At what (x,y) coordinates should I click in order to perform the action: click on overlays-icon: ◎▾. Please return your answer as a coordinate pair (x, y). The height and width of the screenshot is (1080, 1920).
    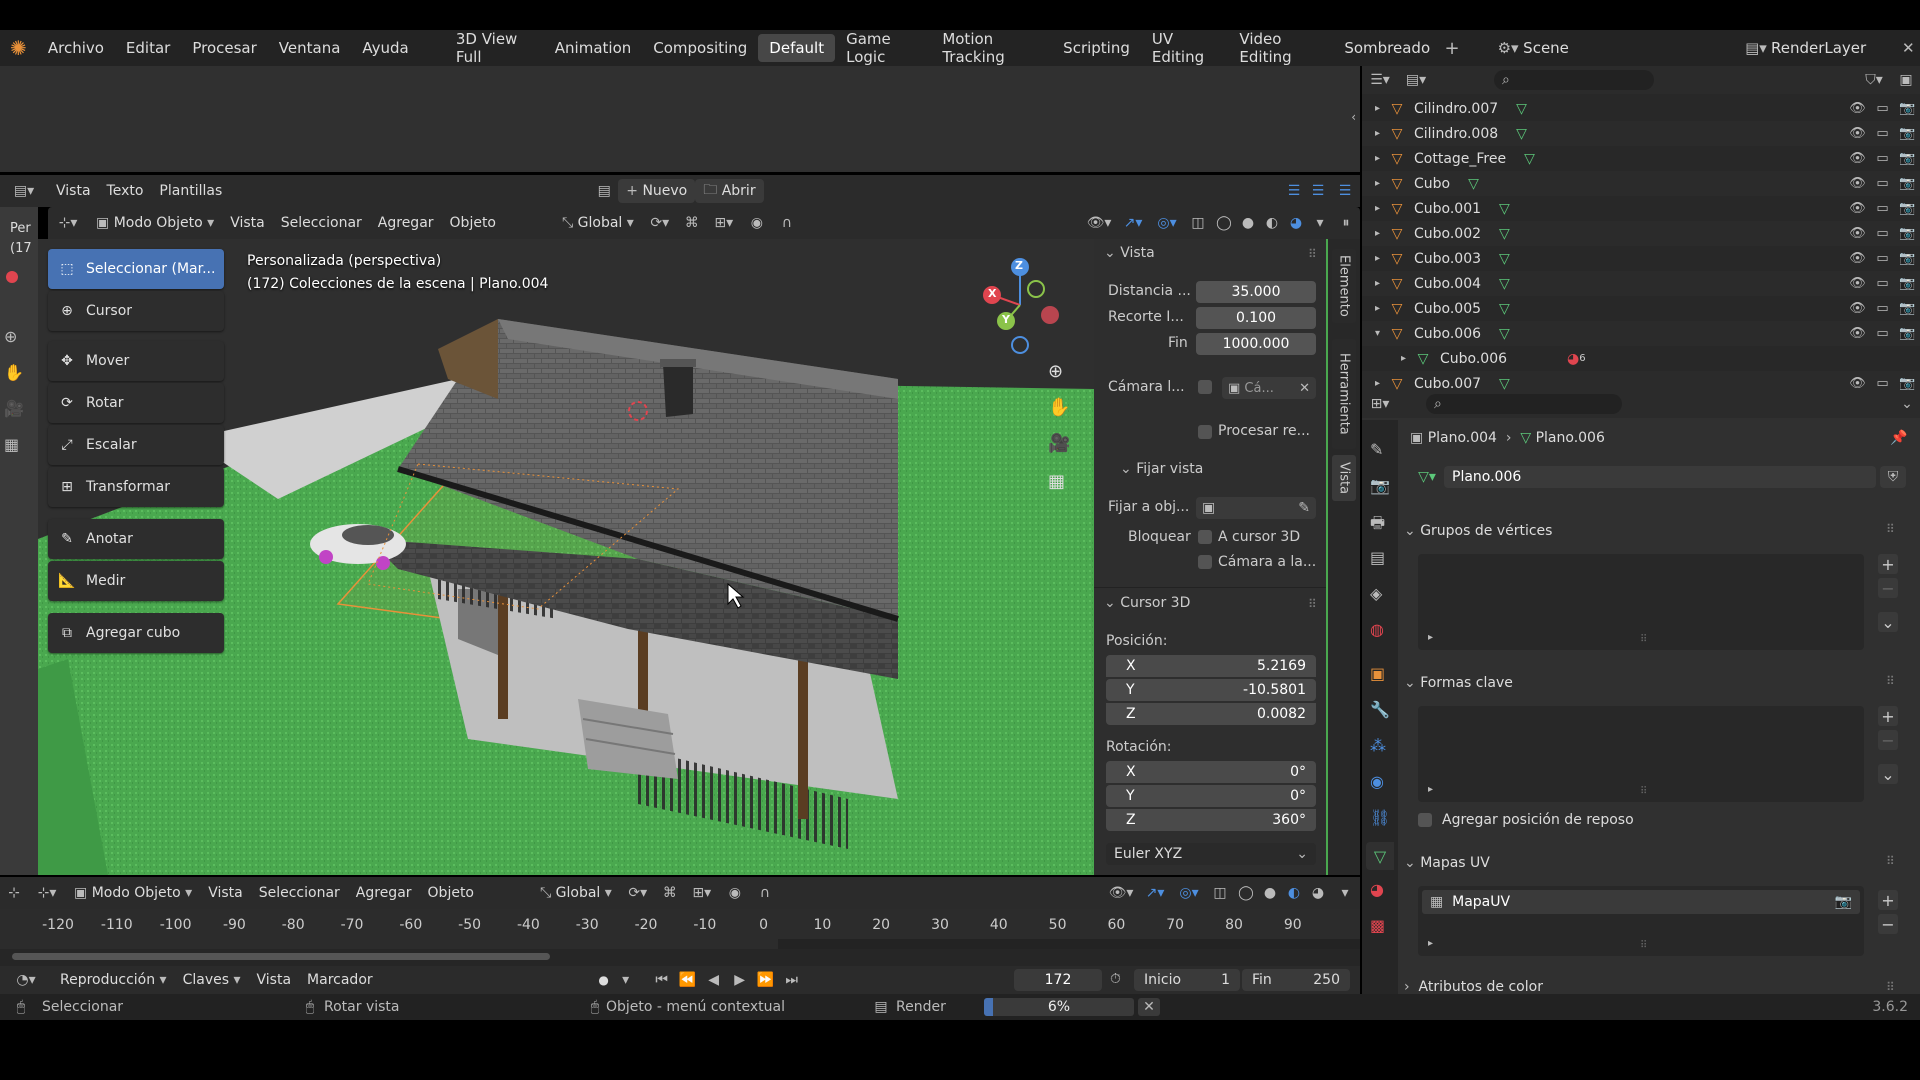
    Looking at the image, I should click on (1167, 223).